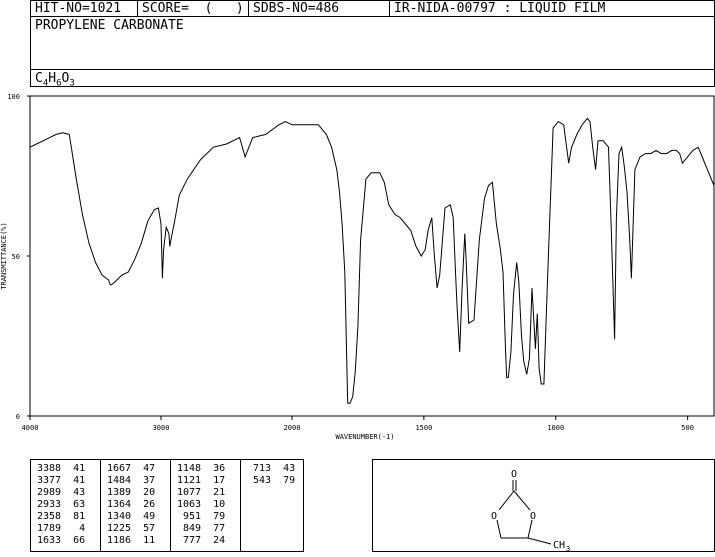 The height and width of the screenshot is (557, 715). What do you see at coordinates (499, 529) in the screenshot?
I see `ring-bond-lower-left` at bounding box center [499, 529].